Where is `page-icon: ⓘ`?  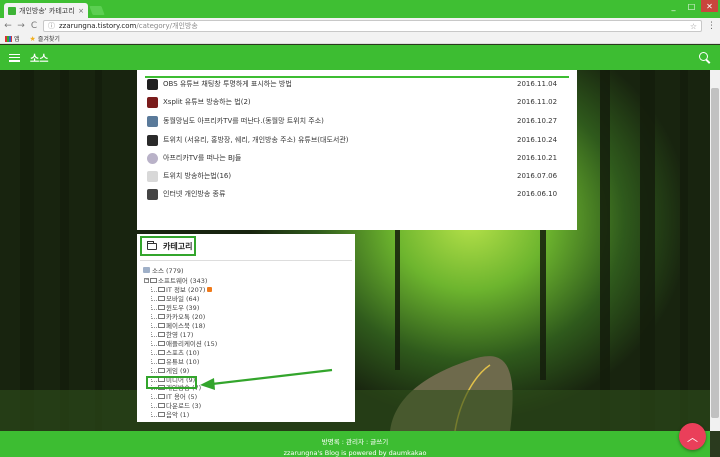
page-icon: ⓘ is located at coordinates (51, 26).